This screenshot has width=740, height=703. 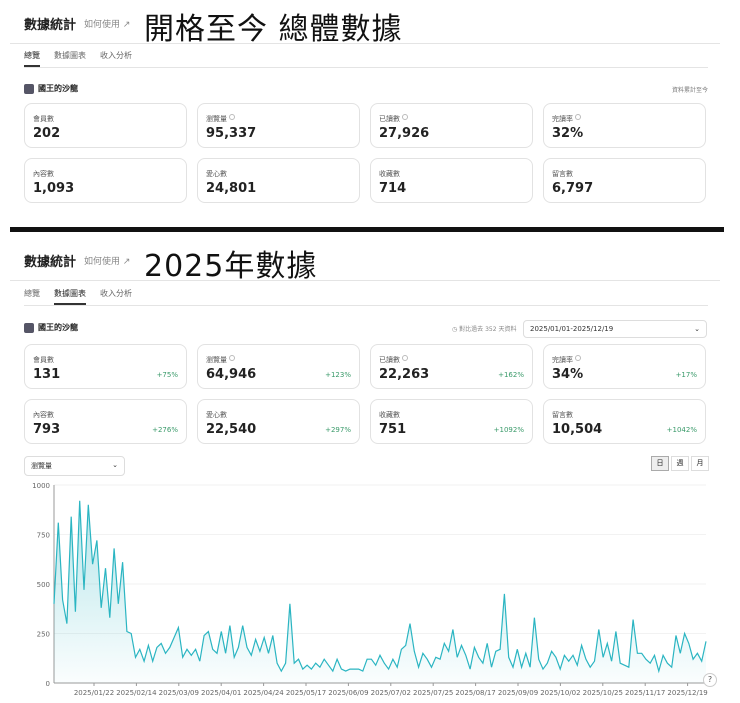 I want to click on avatar, so click(x=29, y=88).